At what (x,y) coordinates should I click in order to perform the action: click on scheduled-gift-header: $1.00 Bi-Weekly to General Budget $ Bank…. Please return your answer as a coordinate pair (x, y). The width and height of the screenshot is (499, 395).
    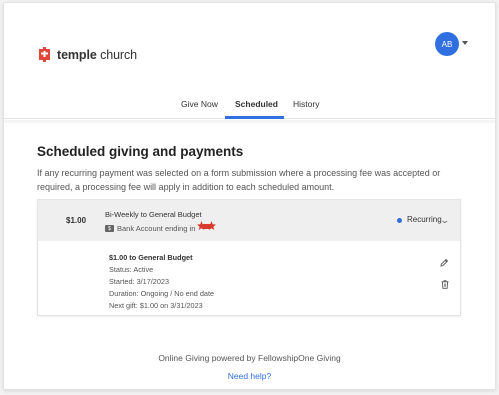
    Looking at the image, I should click on (249, 220).